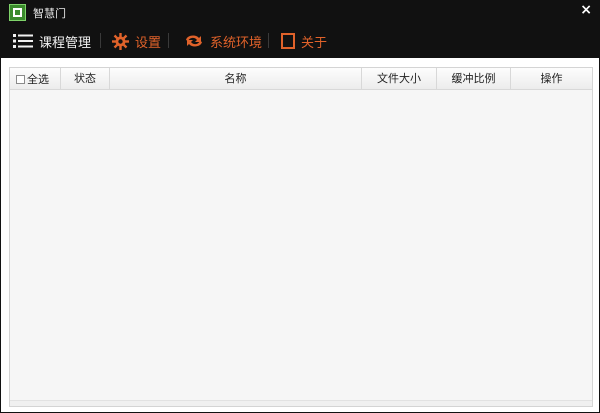 This screenshot has height=413, width=600. Describe the element at coordinates (236, 43) in the screenshot. I see `system-environment-label: 系统环境` at that location.